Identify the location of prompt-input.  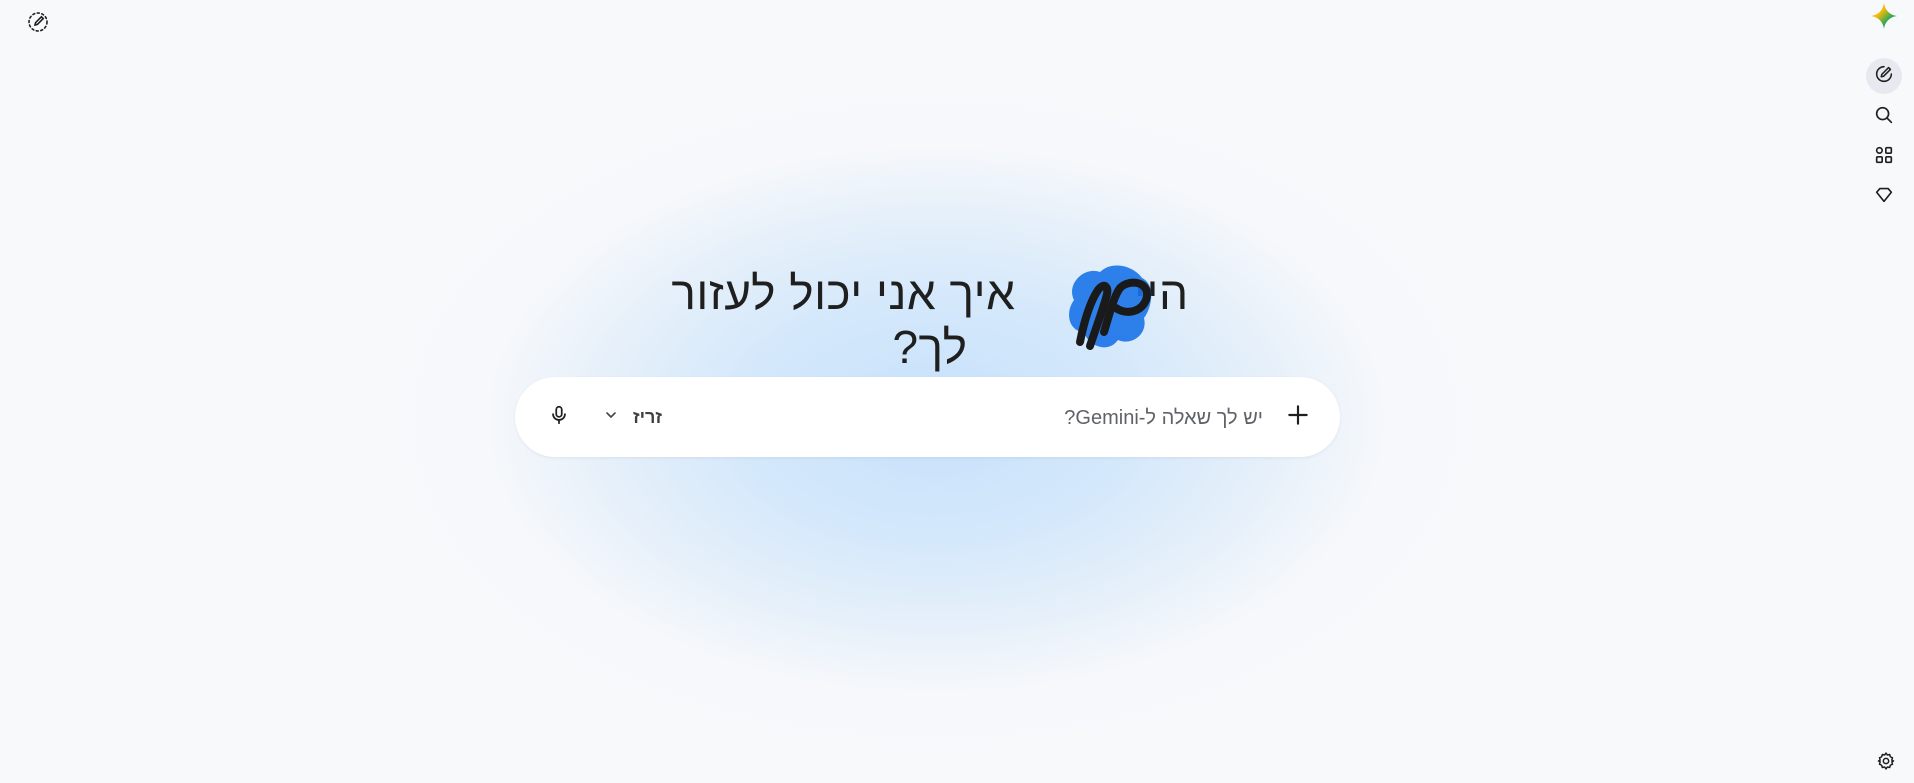
(1053, 418).